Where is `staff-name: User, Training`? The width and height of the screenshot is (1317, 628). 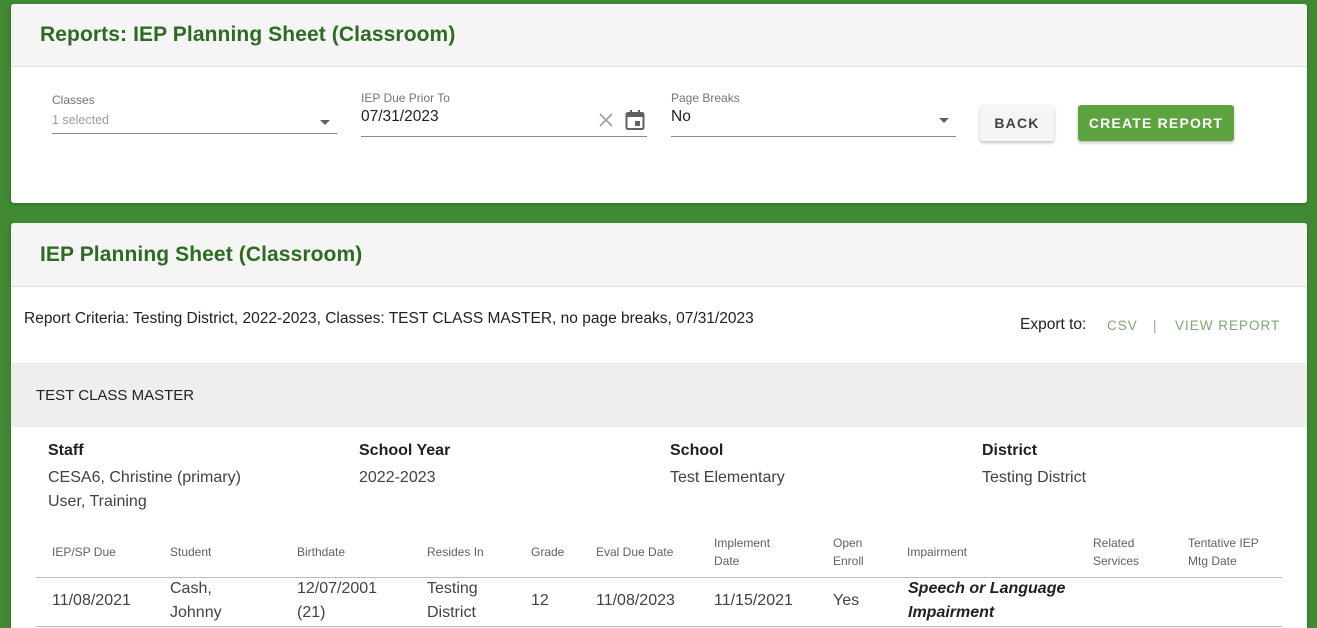
staff-name: User, Training is located at coordinates (97, 501).